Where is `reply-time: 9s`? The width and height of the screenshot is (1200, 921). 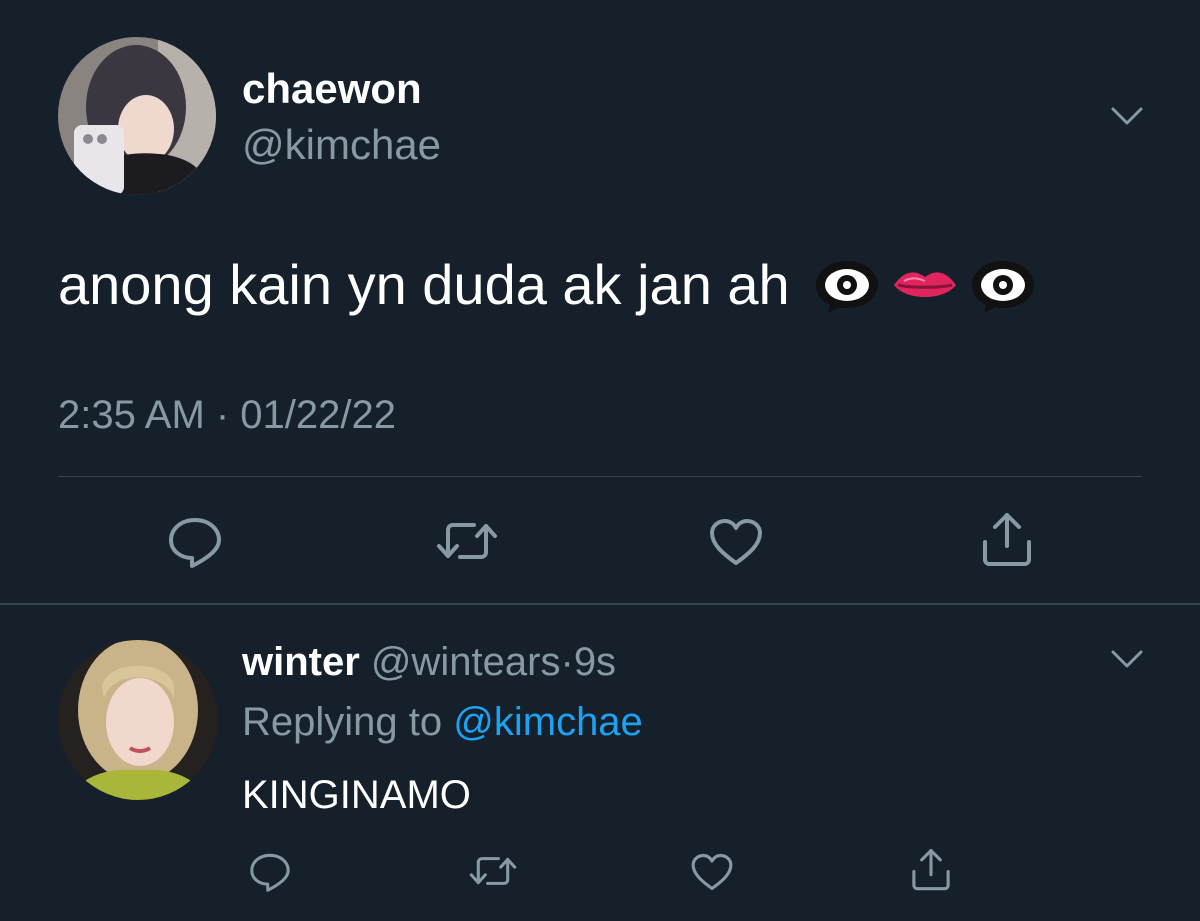 reply-time: 9s is located at coordinates (595, 662).